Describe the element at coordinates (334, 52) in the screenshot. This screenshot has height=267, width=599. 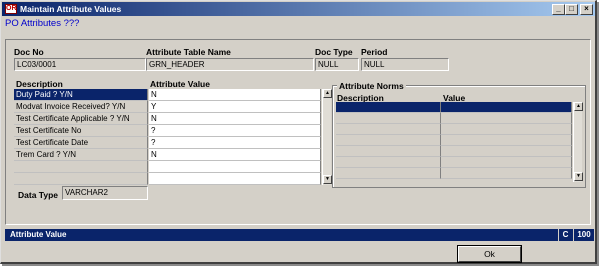
I see `doc-type-label: Doc Type` at that location.